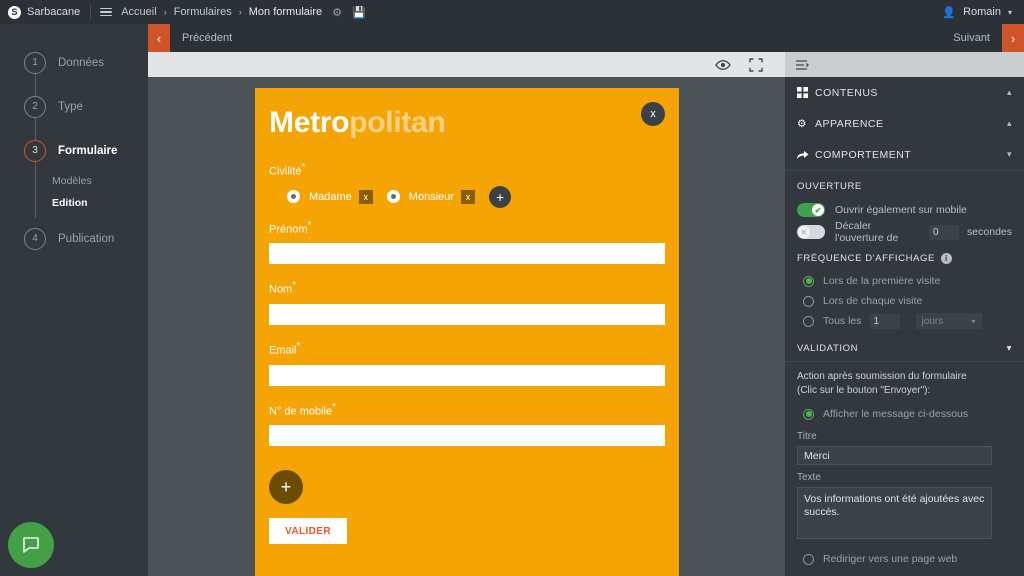 The image size is (1024, 576). I want to click on close-icon: x, so click(653, 114).